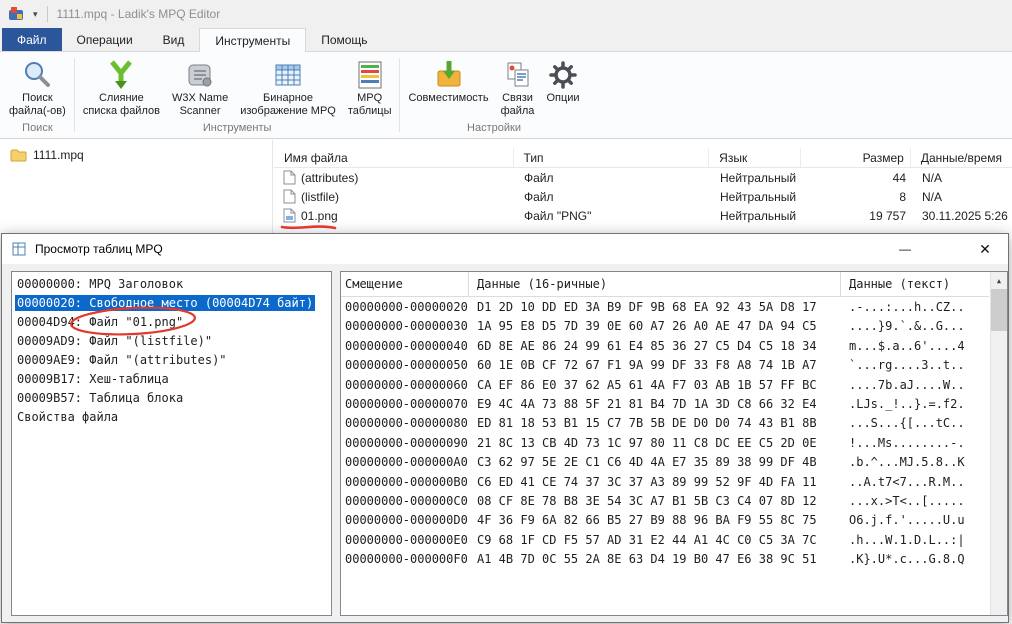  I want to click on compatibility-button: Совместимость, so click(448, 81).